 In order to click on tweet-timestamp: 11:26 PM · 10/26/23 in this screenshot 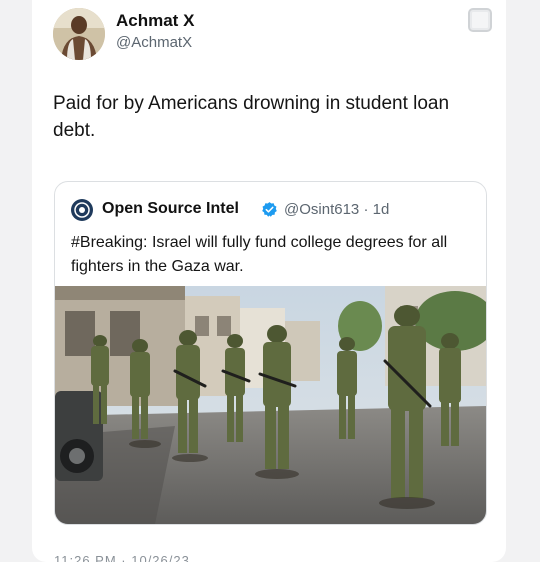, I will do `click(122, 557)`.